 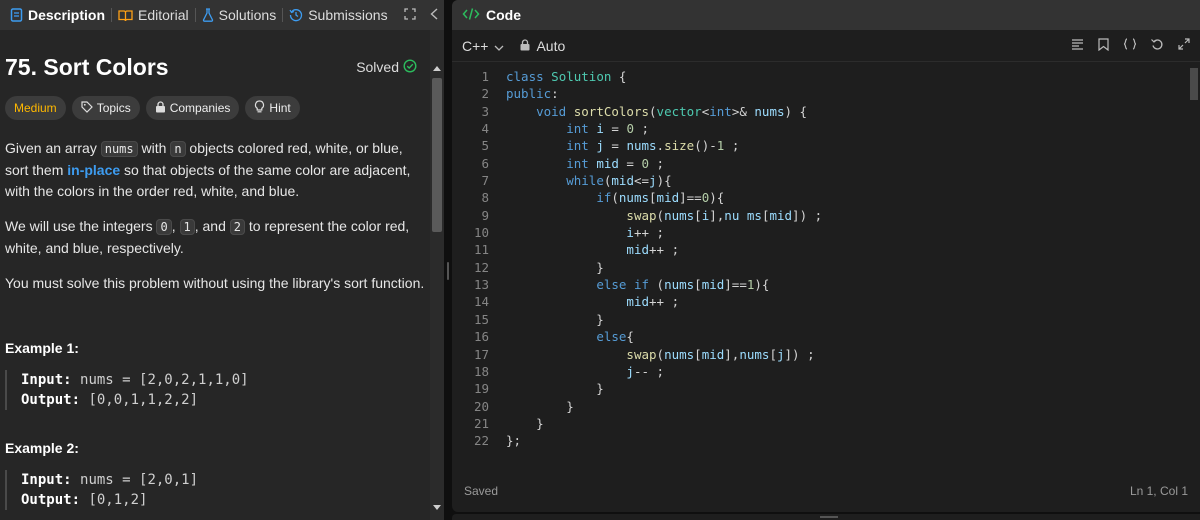 What do you see at coordinates (497, 441) in the screenshot?
I see `code-line: 22};` at bounding box center [497, 441].